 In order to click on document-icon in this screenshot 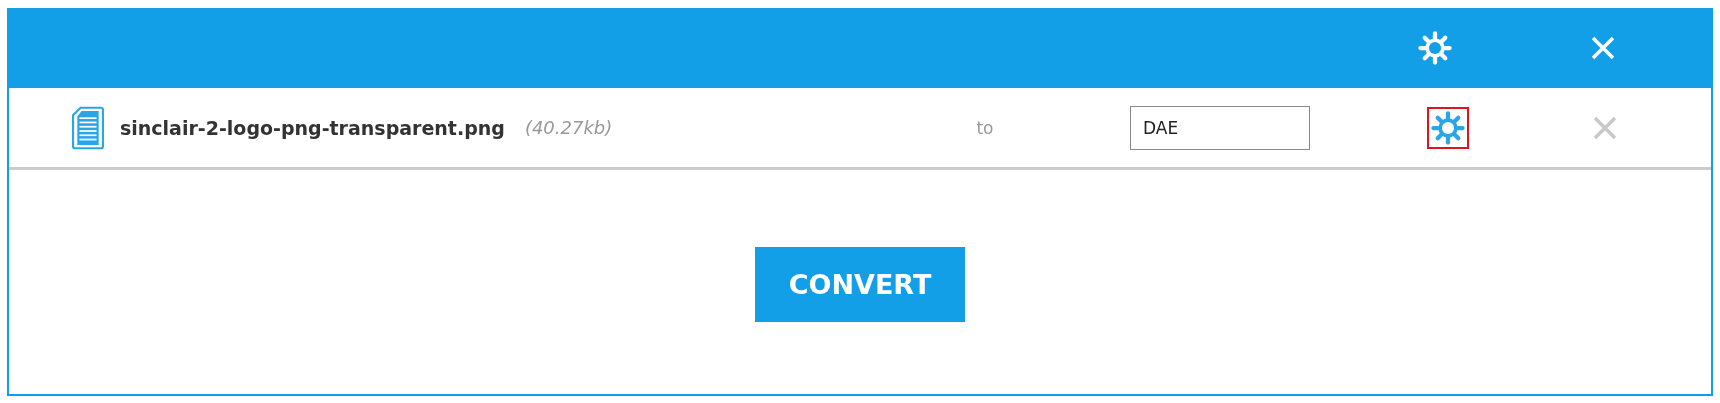, I will do `click(88, 127)`.